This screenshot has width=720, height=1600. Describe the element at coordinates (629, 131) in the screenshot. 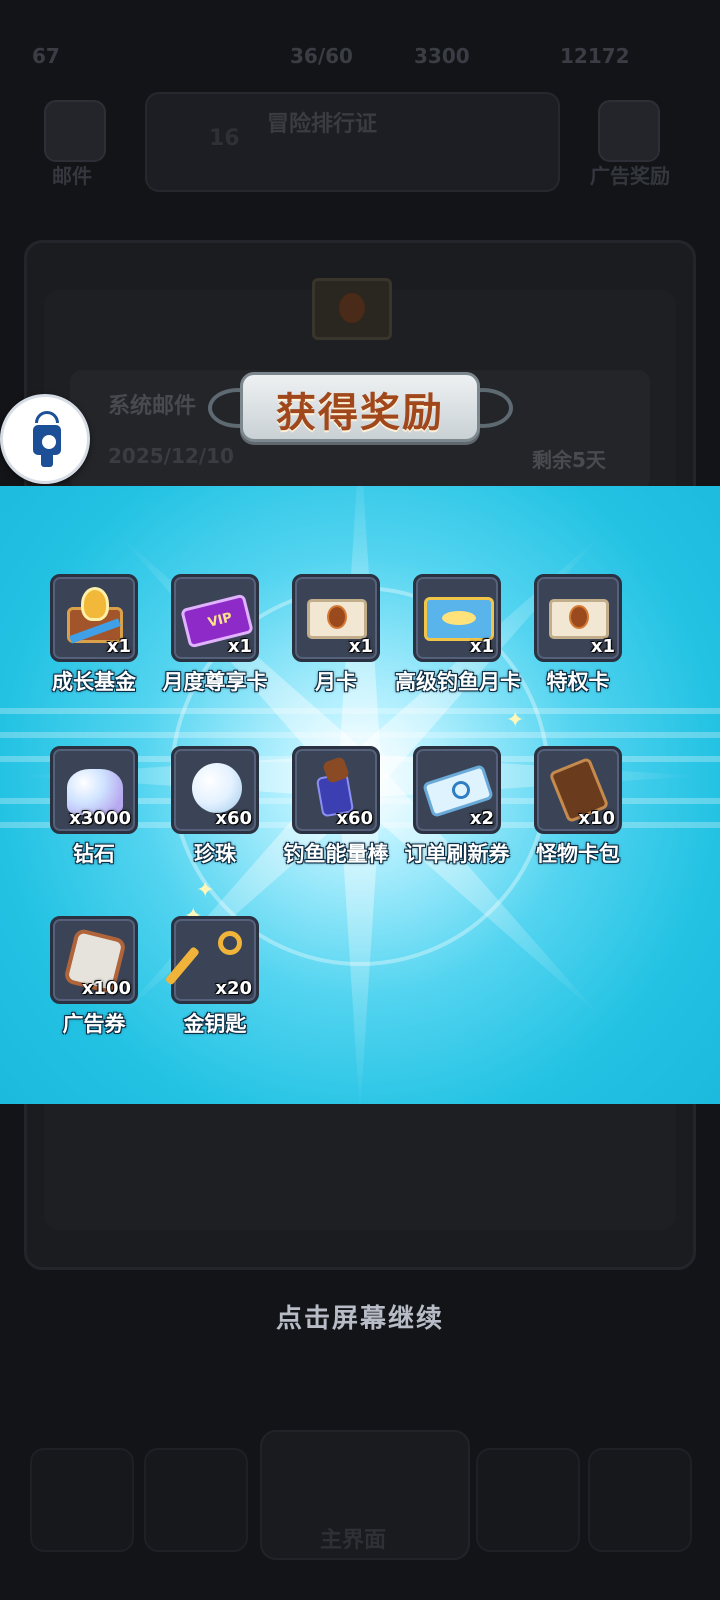

I see `ad-reward-button` at that location.